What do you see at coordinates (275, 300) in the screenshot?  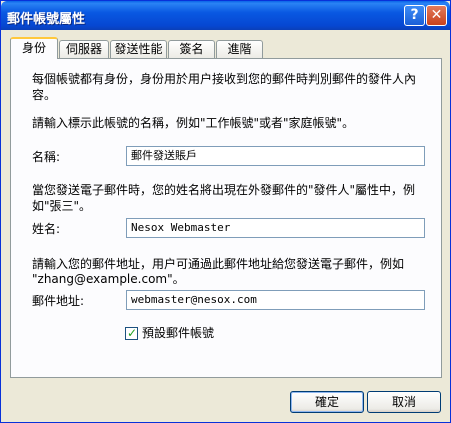 I see `email-input: webmaster@nesox.com` at bounding box center [275, 300].